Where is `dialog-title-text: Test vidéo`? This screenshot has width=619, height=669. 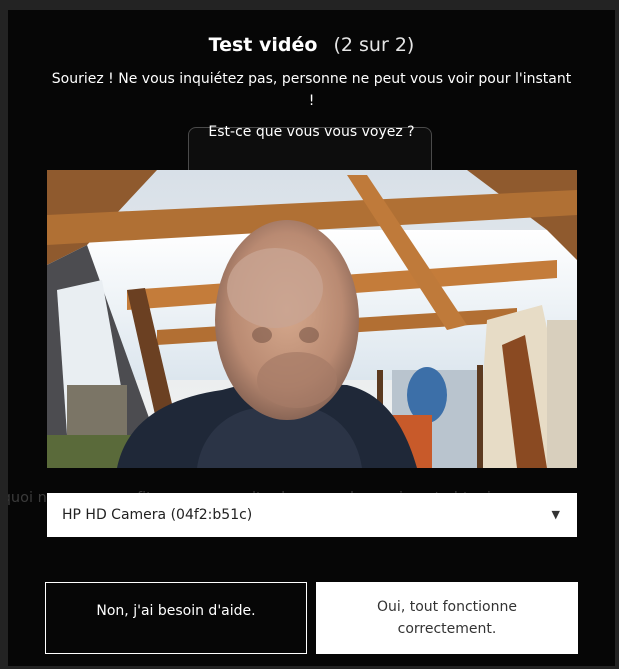
dialog-title-text: Test vidéo is located at coordinates (263, 45).